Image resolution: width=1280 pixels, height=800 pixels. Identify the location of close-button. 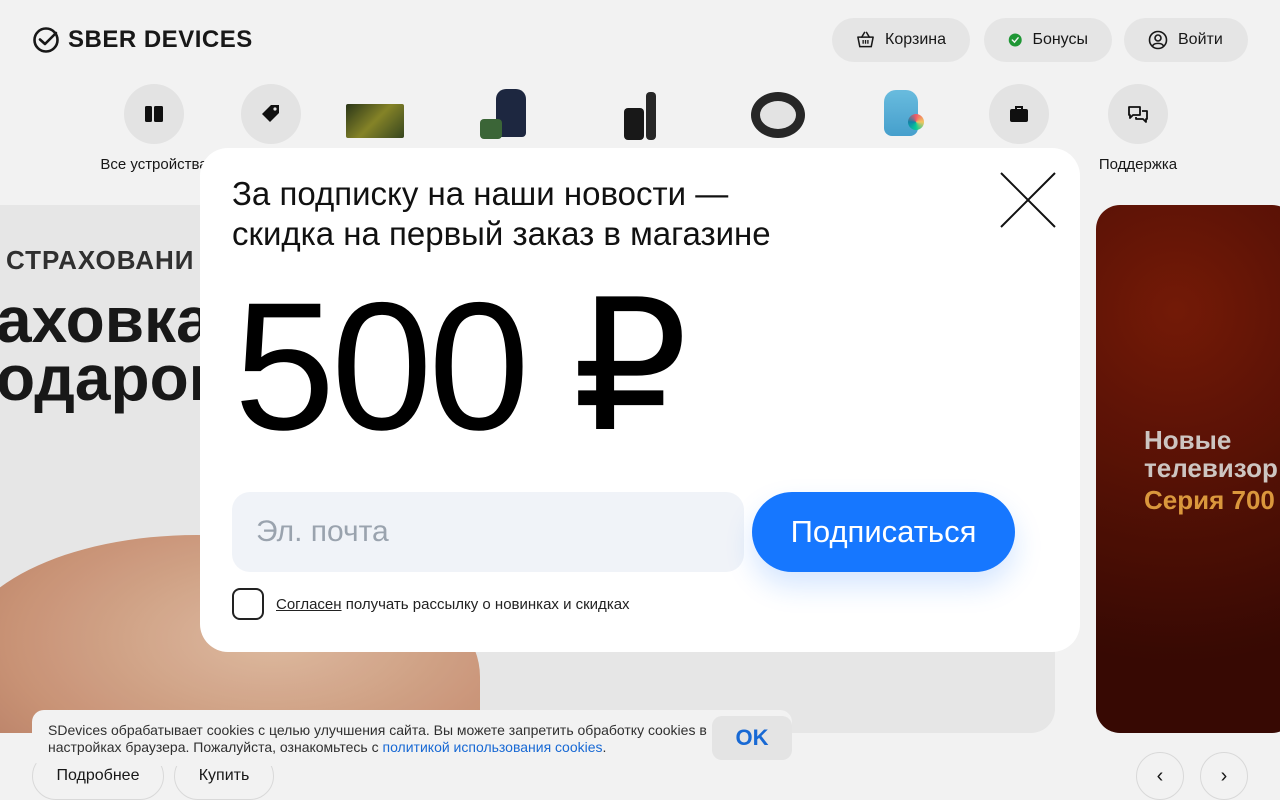
(1028, 200).